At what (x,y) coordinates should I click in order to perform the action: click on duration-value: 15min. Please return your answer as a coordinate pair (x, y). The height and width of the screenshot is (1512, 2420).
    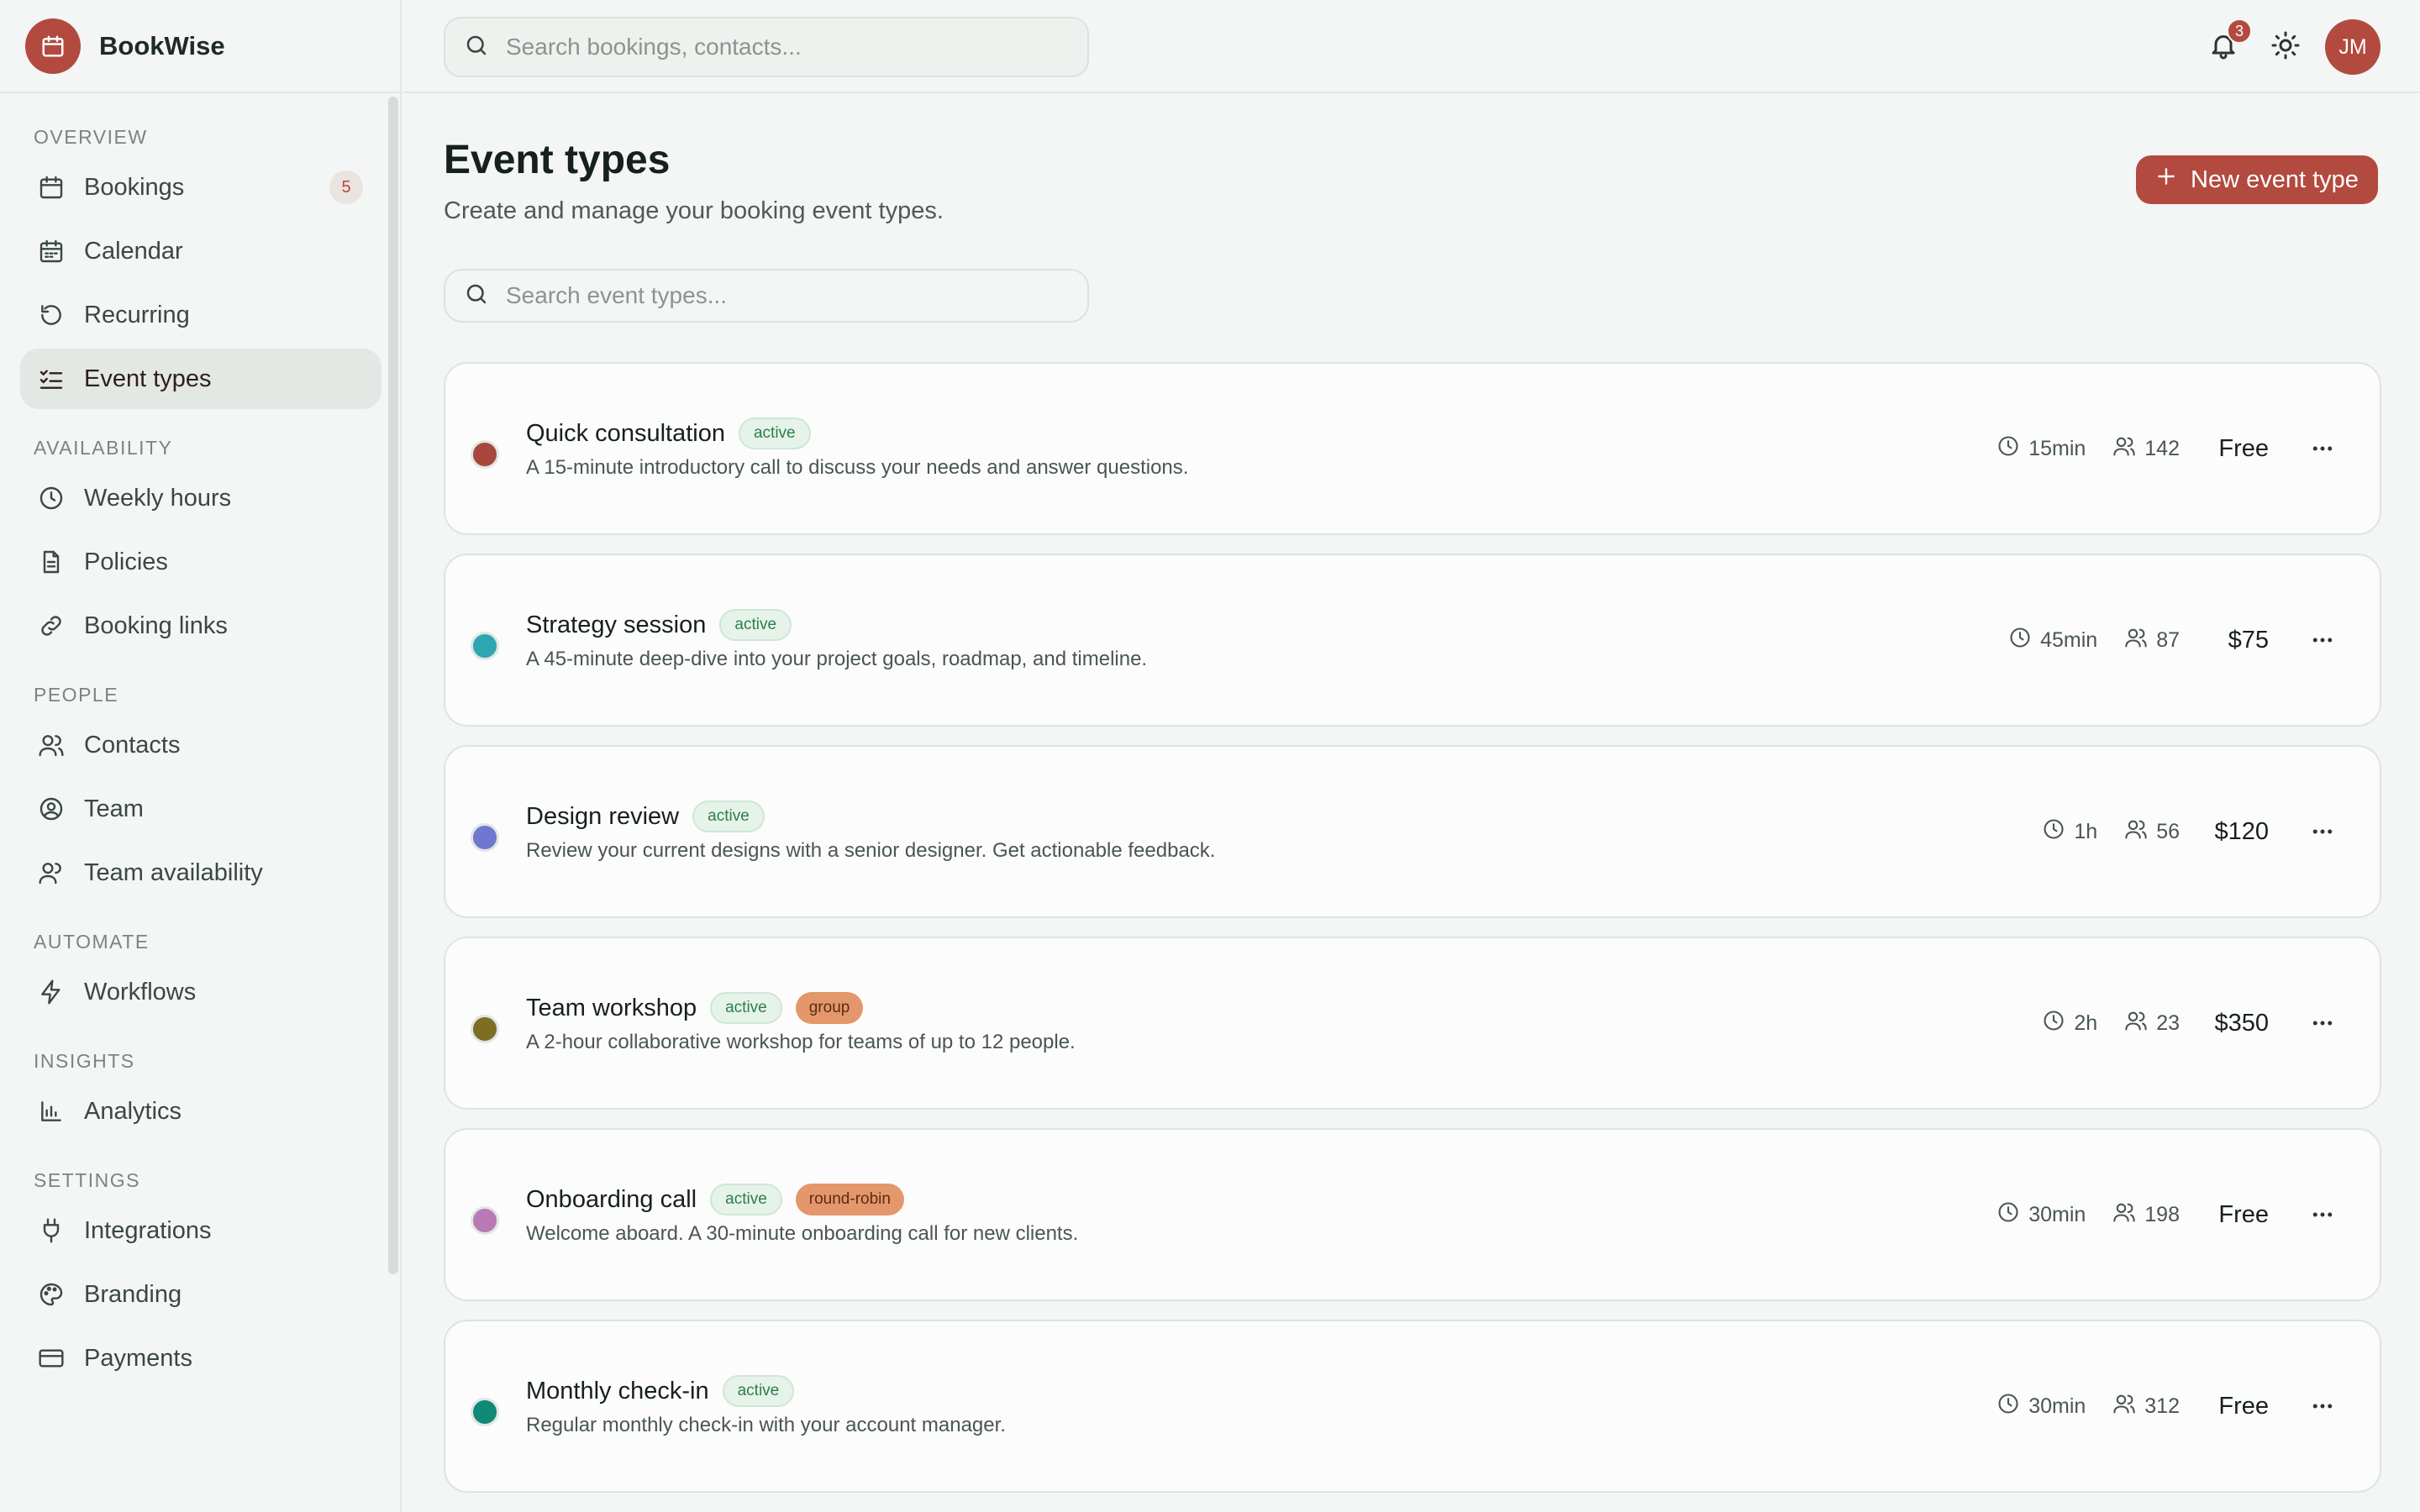
    Looking at the image, I should click on (2057, 448).